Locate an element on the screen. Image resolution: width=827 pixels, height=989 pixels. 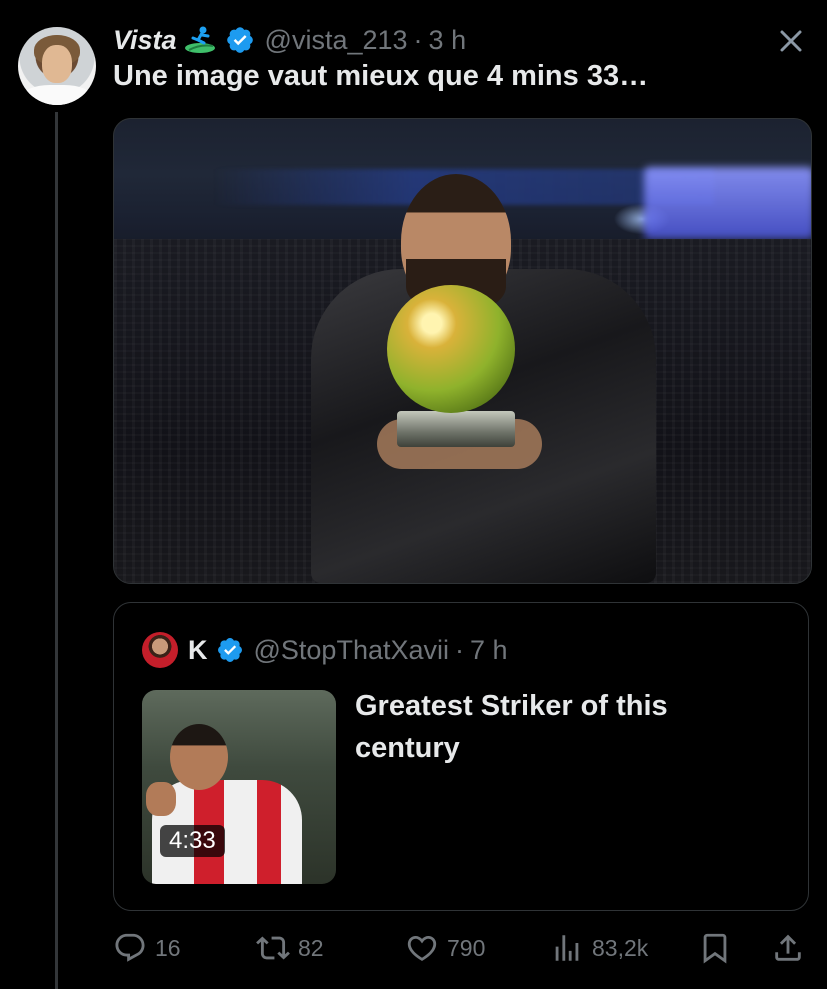
like-count: 790 is located at coordinates (466, 947).